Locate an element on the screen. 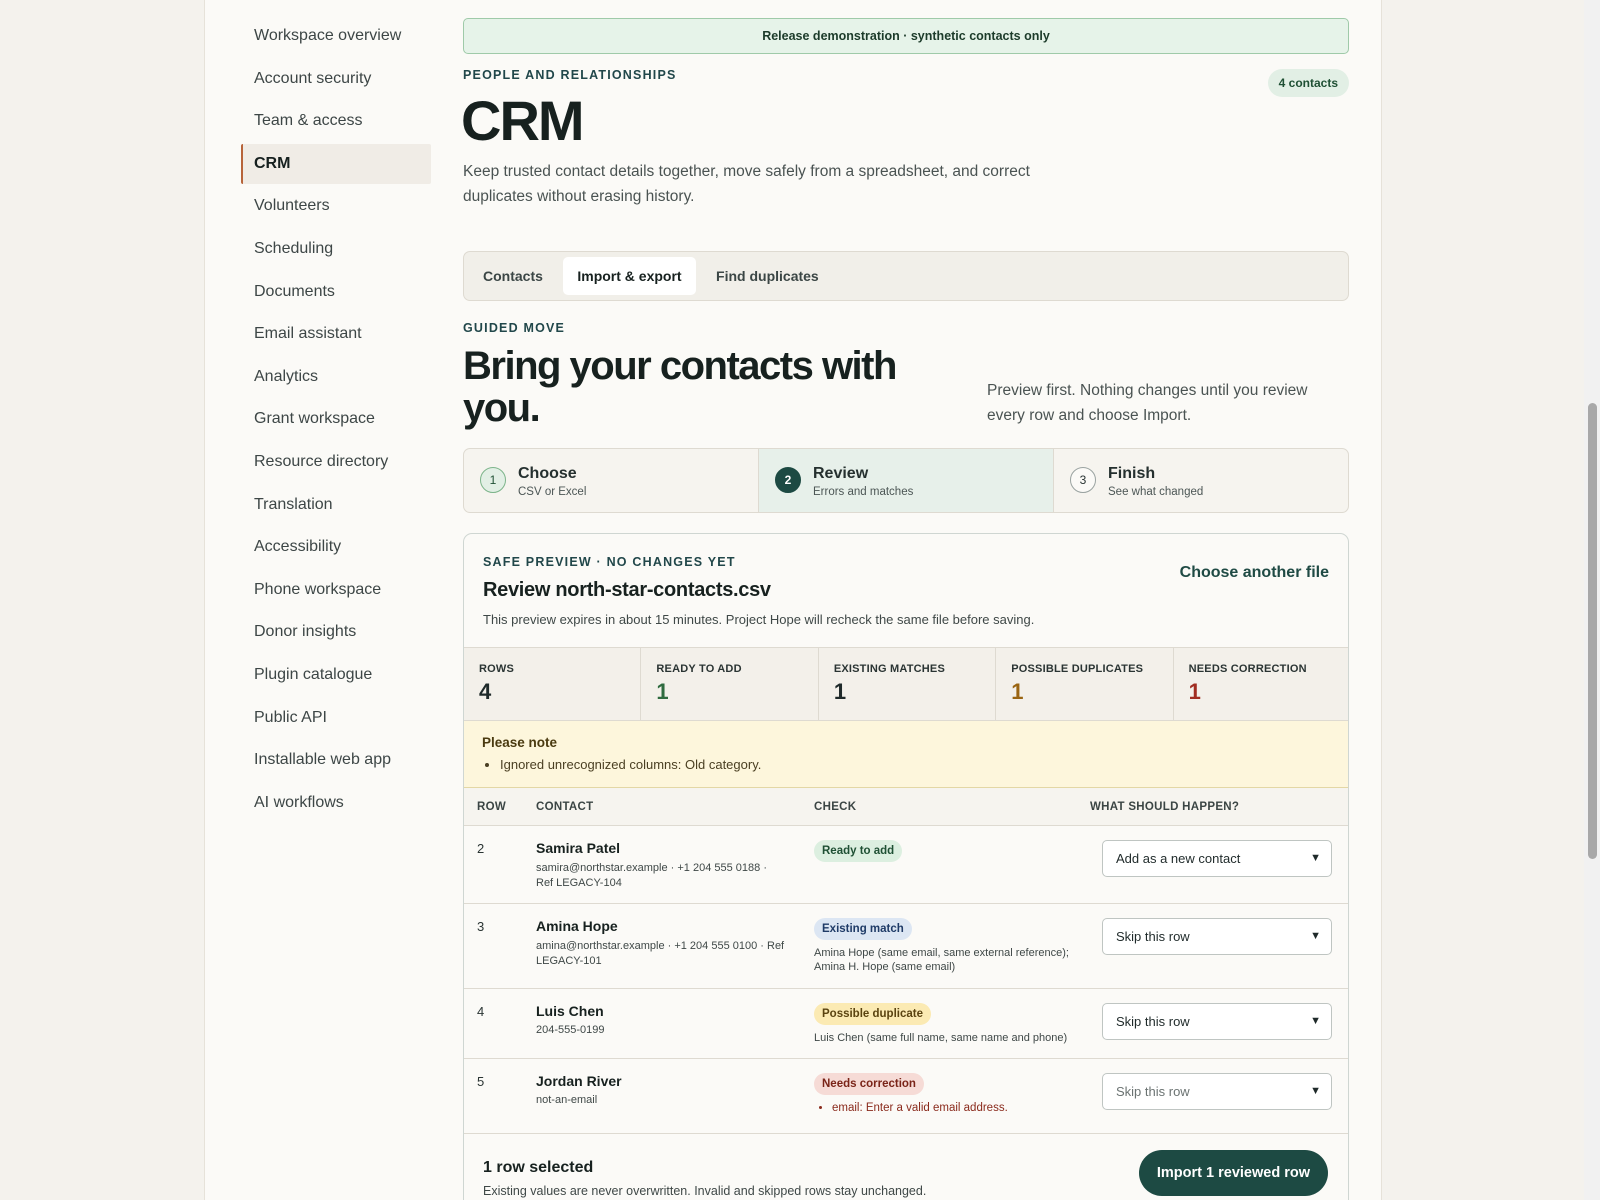 The width and height of the screenshot is (1600, 1200). stat-label: POSSIBLE DUPLICATES is located at coordinates (1077, 669).